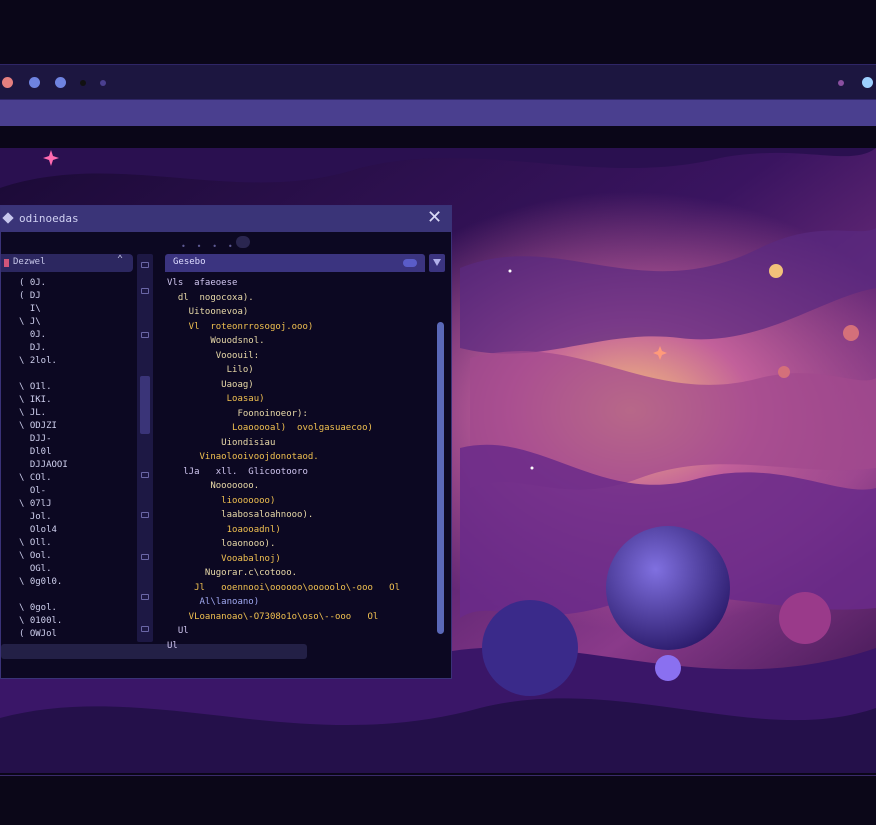 Image resolution: width=876 pixels, height=825 pixels. Describe the element at coordinates (240, 515) in the screenshot. I see `code-line: laabosaloahnooo).` at that location.